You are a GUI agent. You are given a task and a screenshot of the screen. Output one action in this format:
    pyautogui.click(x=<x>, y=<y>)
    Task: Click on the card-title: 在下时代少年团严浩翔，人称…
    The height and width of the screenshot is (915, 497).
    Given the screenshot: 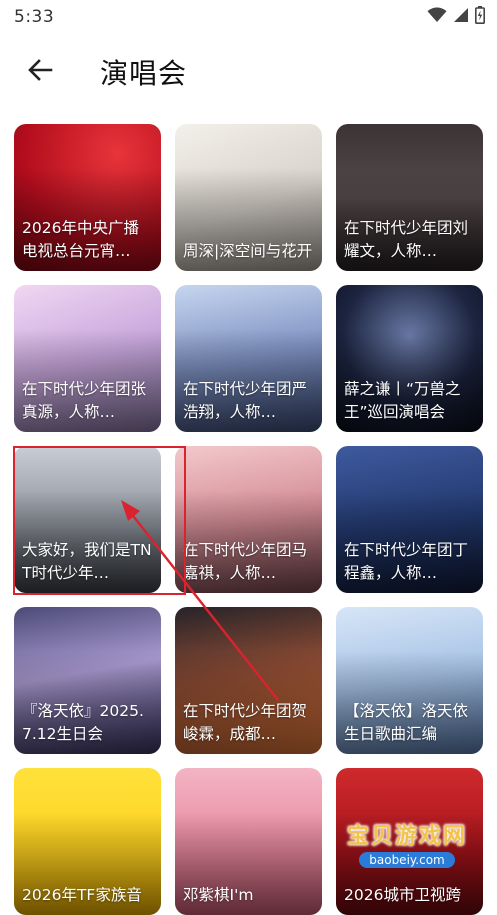 What is the action you would take?
    pyautogui.click(x=245, y=400)
    